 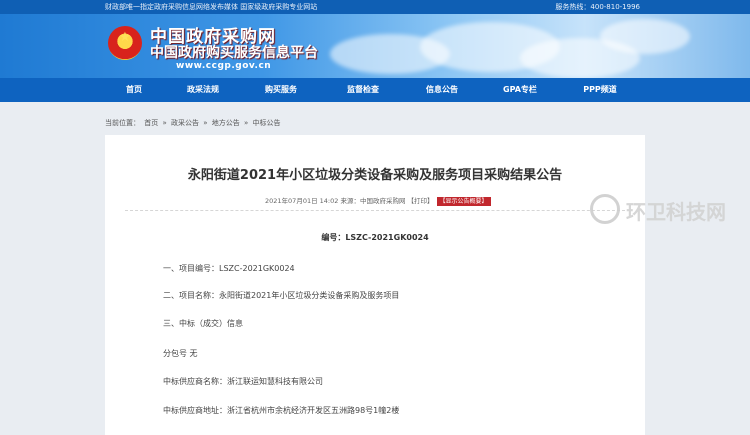 I want to click on cloud-decoration, so click(x=645, y=36).